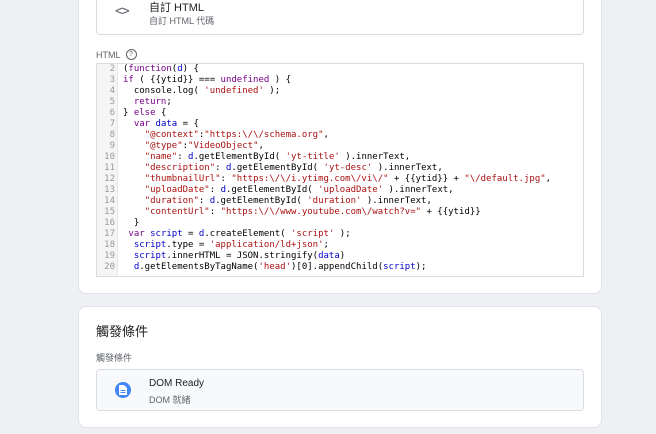  Describe the element at coordinates (340, 17) in the screenshot. I see `tag-type-selector: <> 自訂 HTML 自訂 HTML 代碼` at that location.